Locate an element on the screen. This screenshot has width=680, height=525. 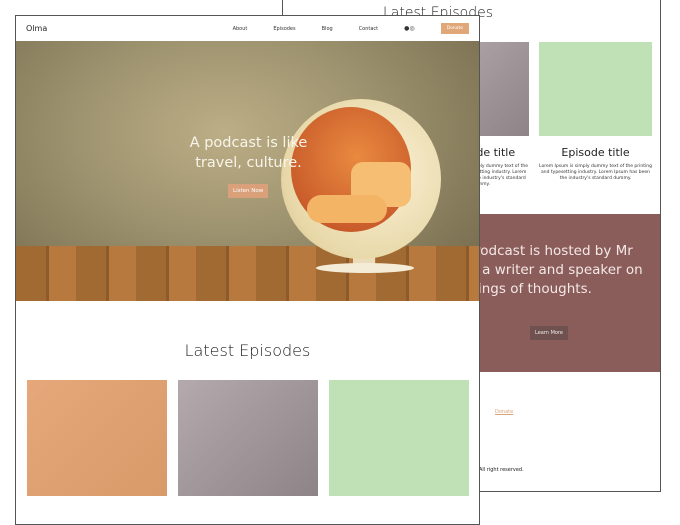
hero-floor is located at coordinates (247, 273).